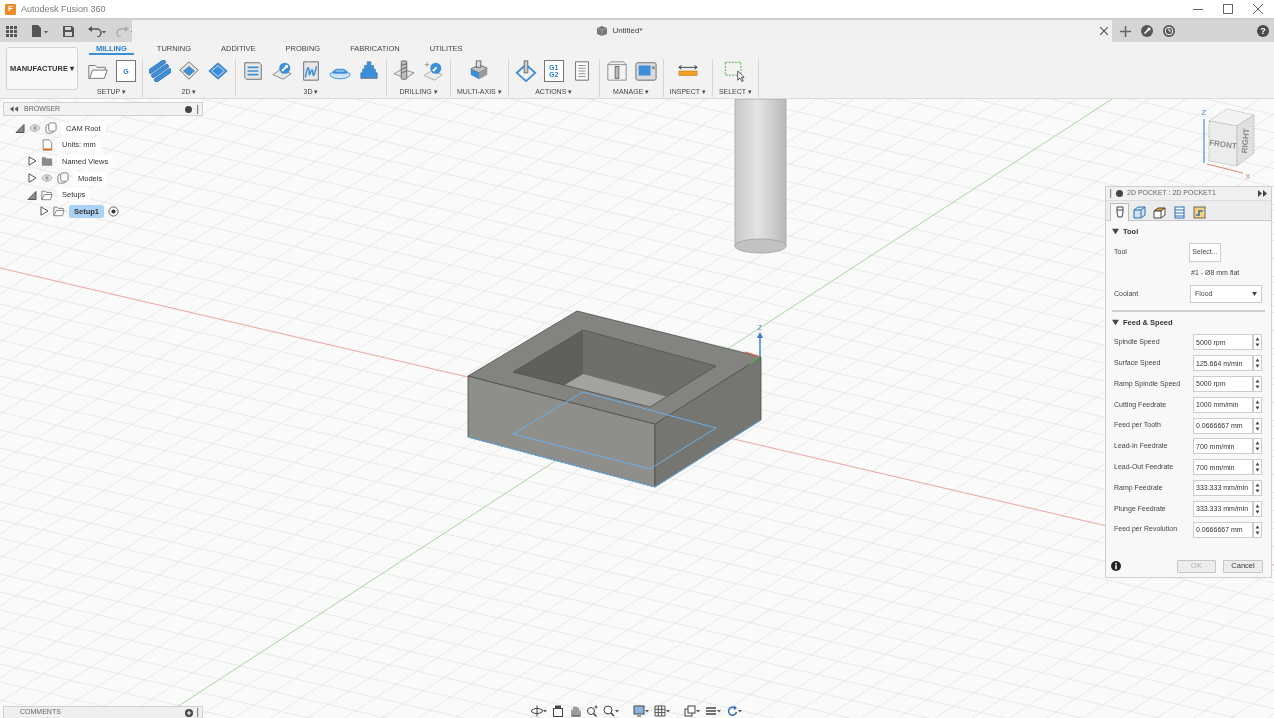 The height and width of the screenshot is (718, 1274). What do you see at coordinates (47, 161) in the screenshot?
I see `folder-icon` at bounding box center [47, 161].